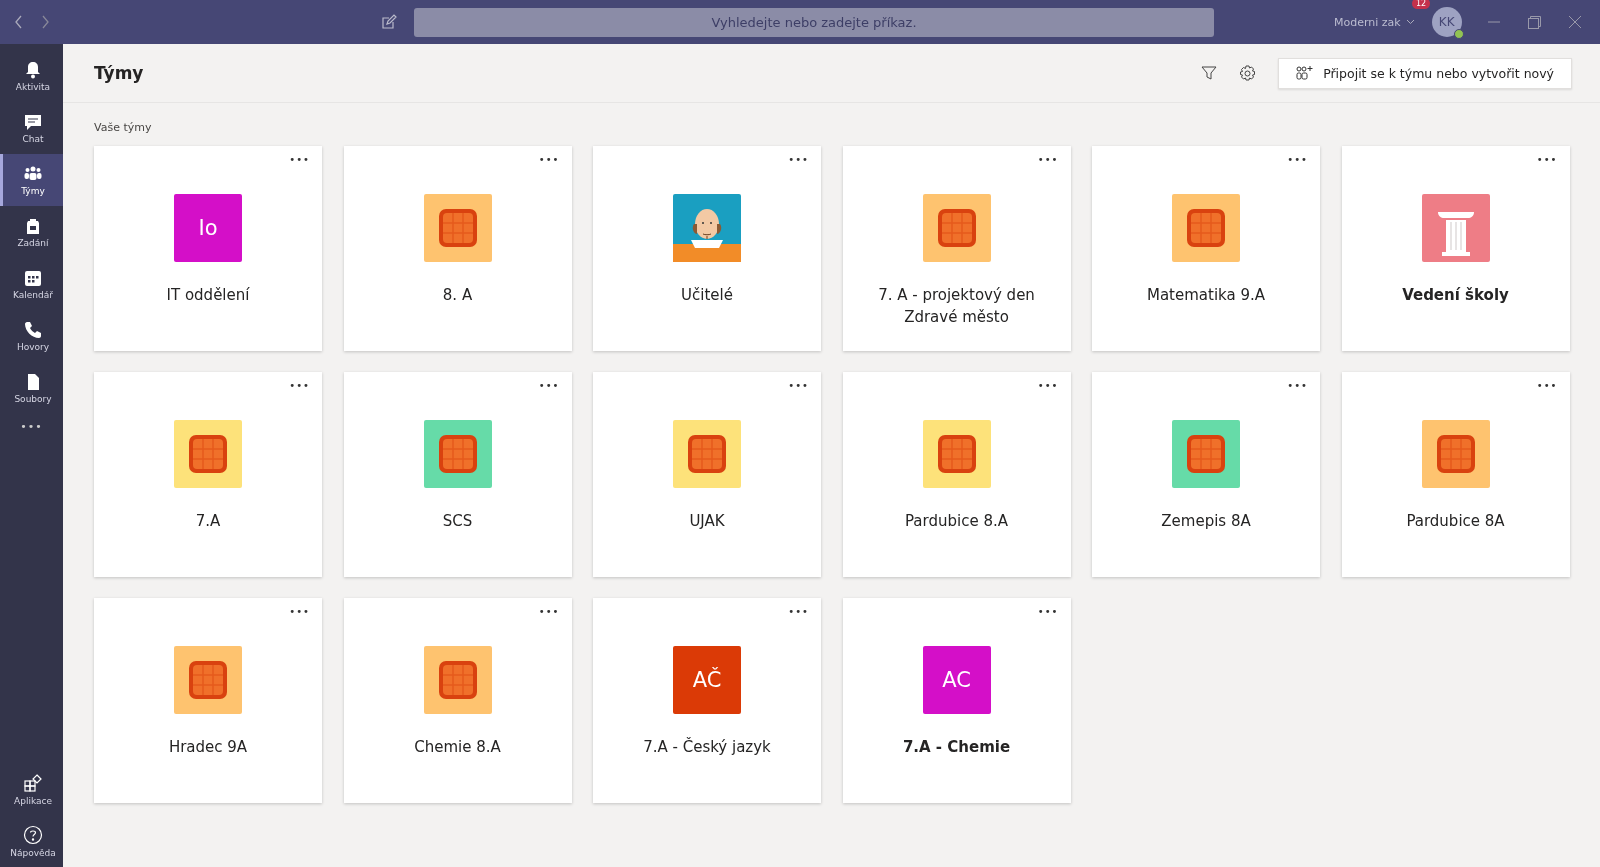 The image size is (1600, 867). What do you see at coordinates (208, 700) in the screenshot?
I see `team-card: ••• Hradec 9A` at bounding box center [208, 700].